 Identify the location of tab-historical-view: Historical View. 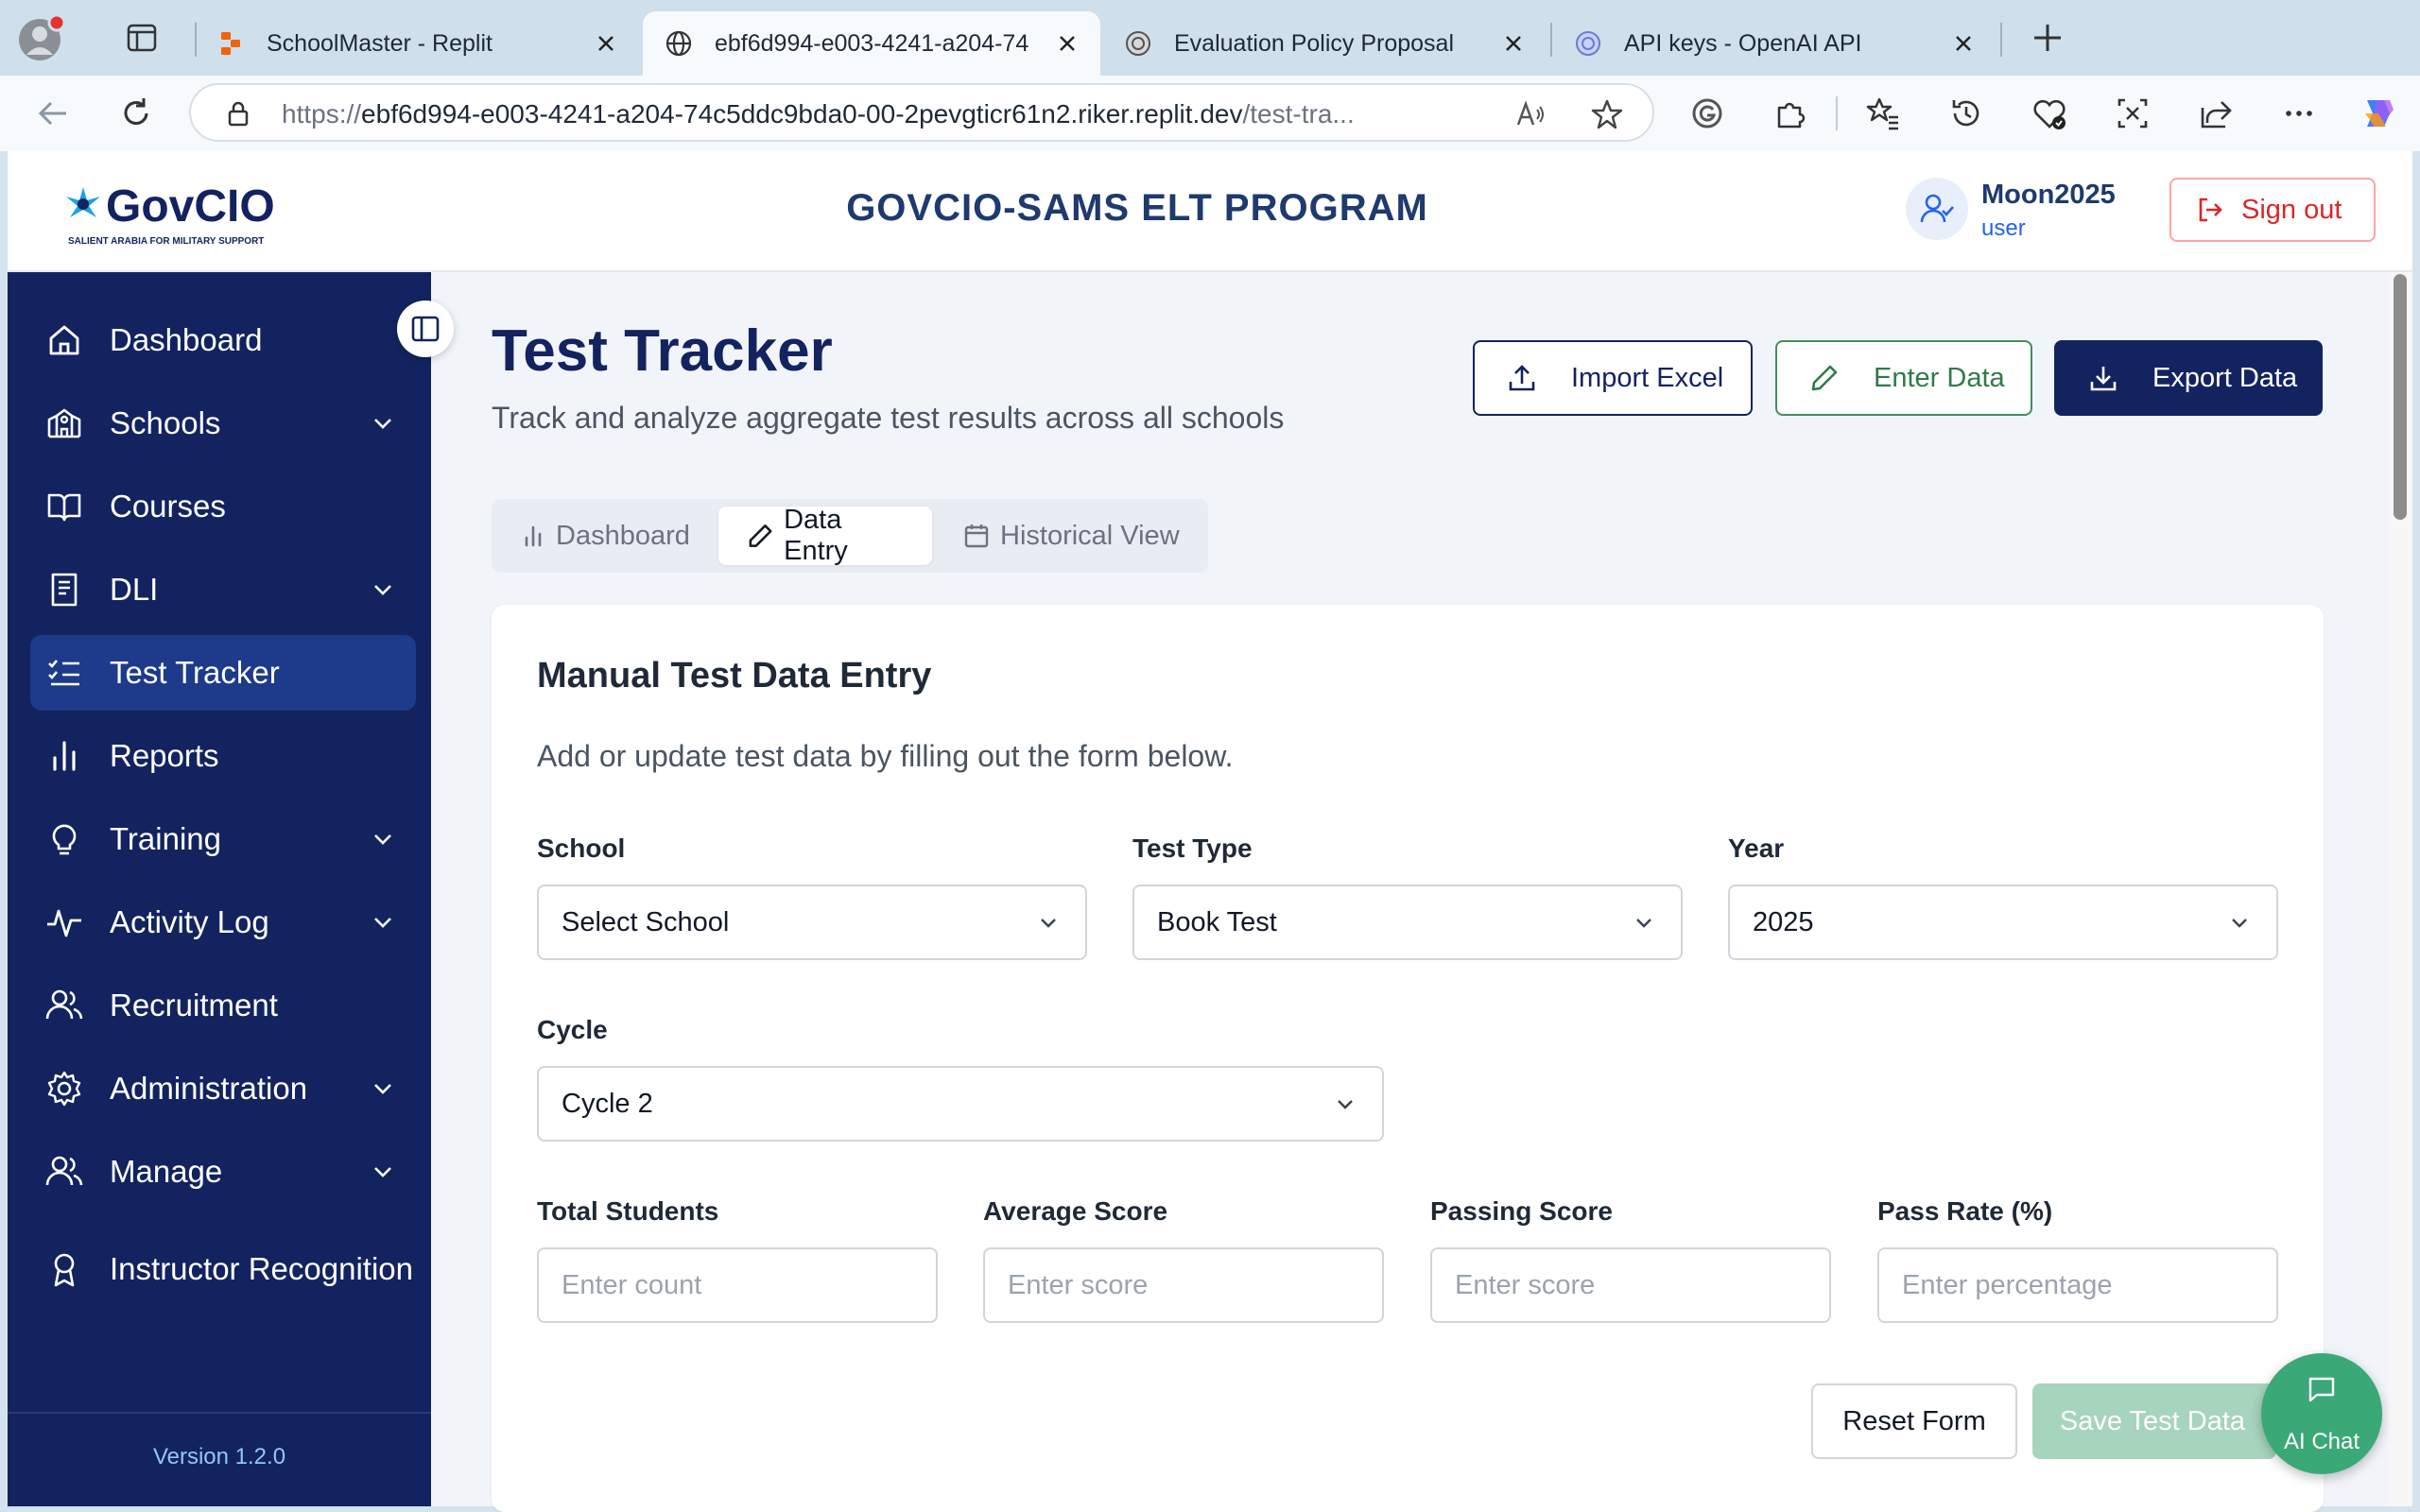
(1070, 536).